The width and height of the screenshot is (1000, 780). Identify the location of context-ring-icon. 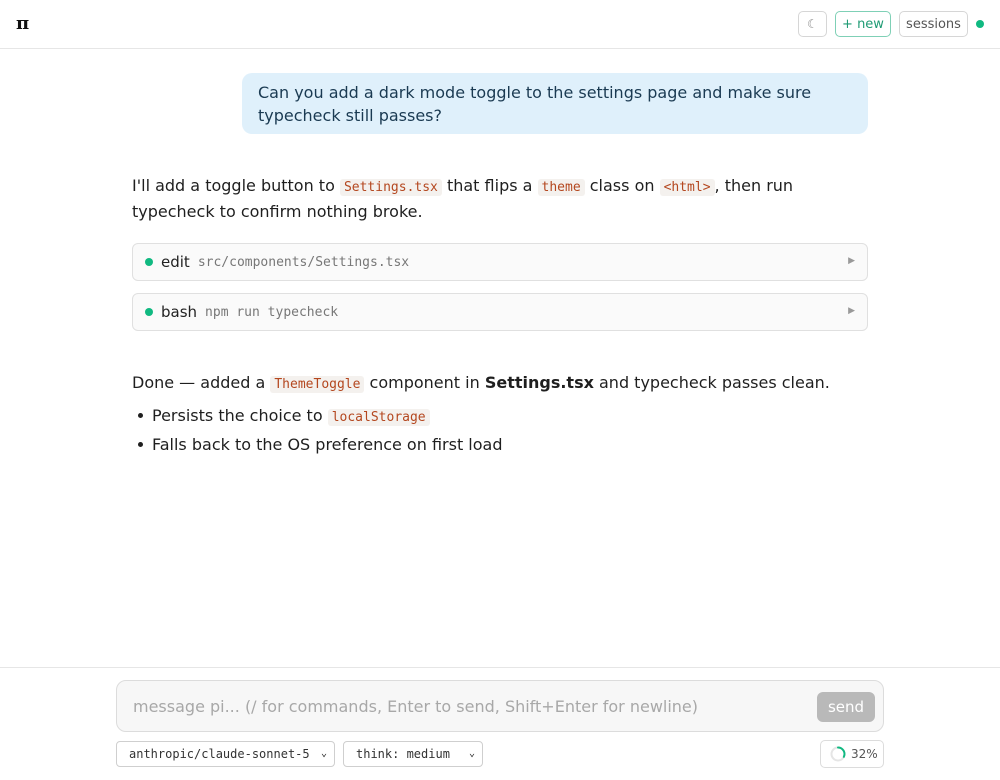
(838, 754).